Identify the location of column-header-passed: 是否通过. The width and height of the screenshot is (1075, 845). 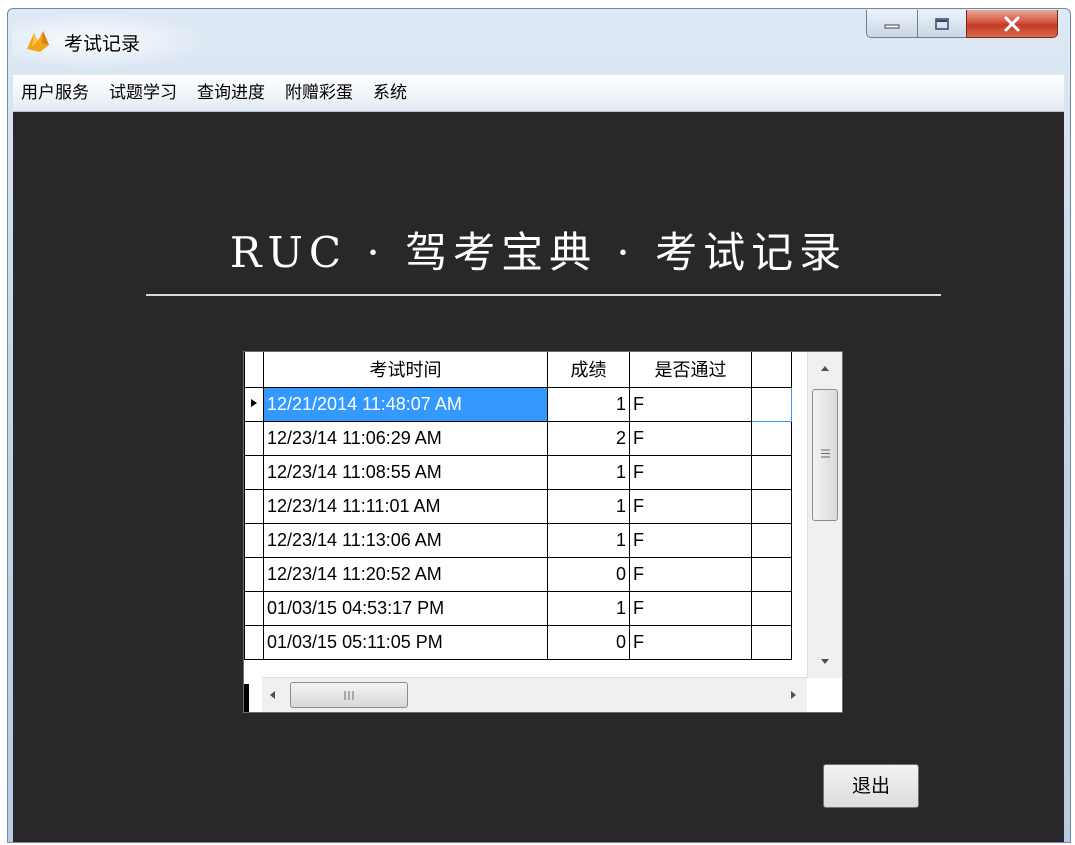
(690, 370).